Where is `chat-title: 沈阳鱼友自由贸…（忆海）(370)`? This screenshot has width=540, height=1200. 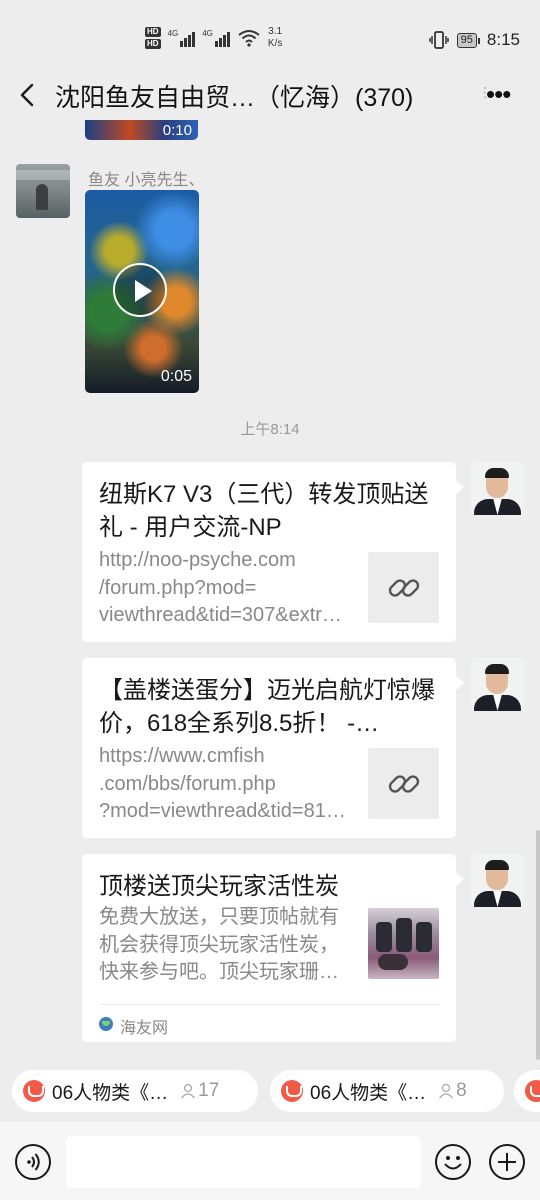 chat-title: 沈阳鱼友自由贸…（忆海）(370) is located at coordinates (234, 98).